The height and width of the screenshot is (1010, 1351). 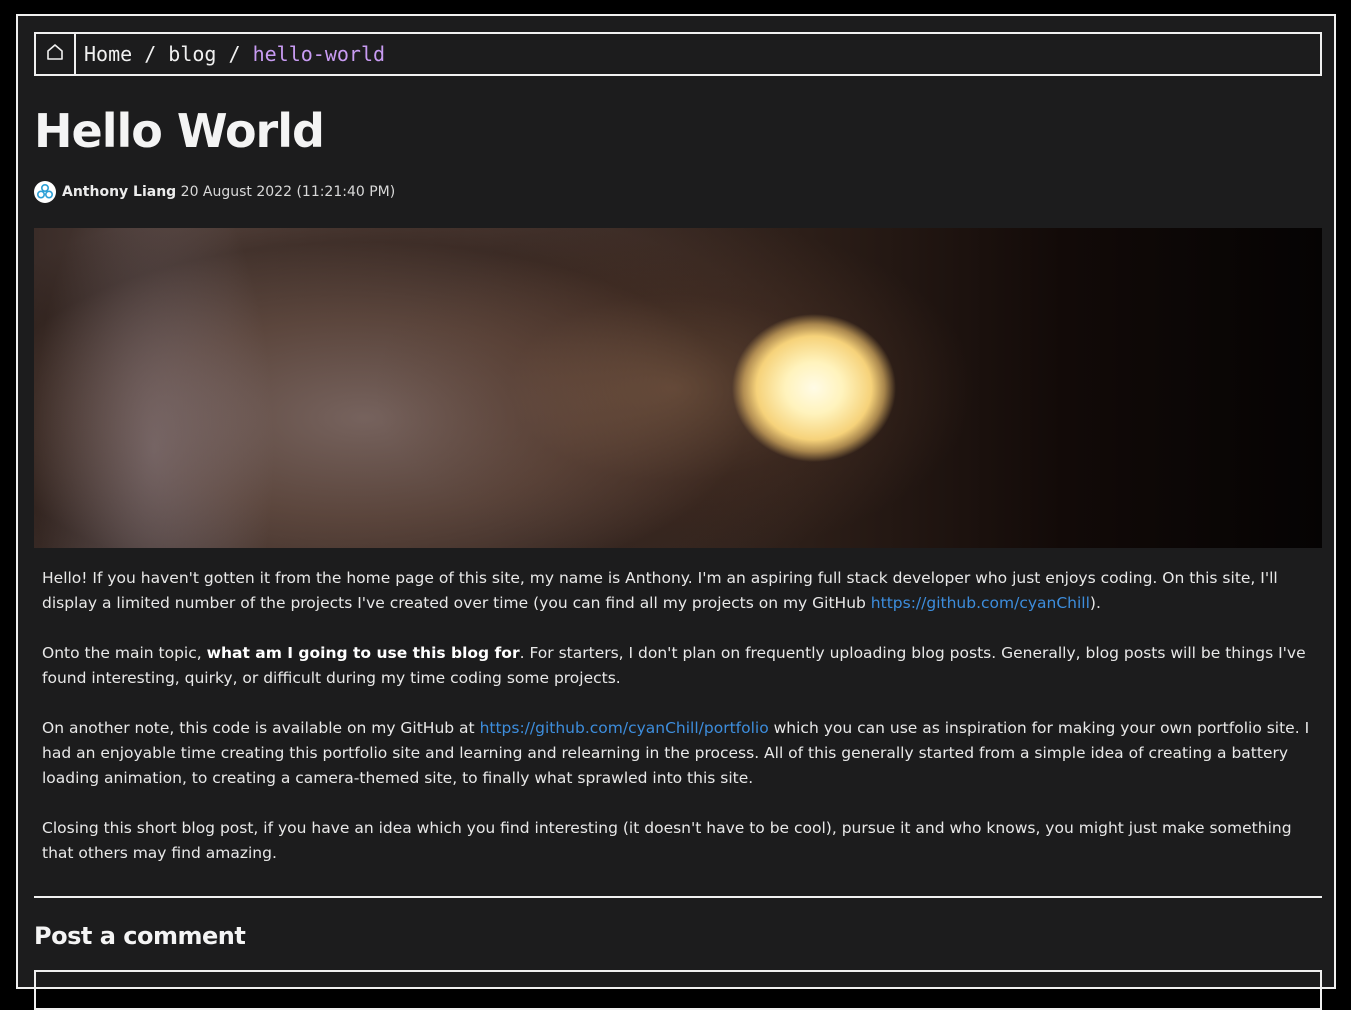 I want to click on post-title: Hello World, so click(x=179, y=131).